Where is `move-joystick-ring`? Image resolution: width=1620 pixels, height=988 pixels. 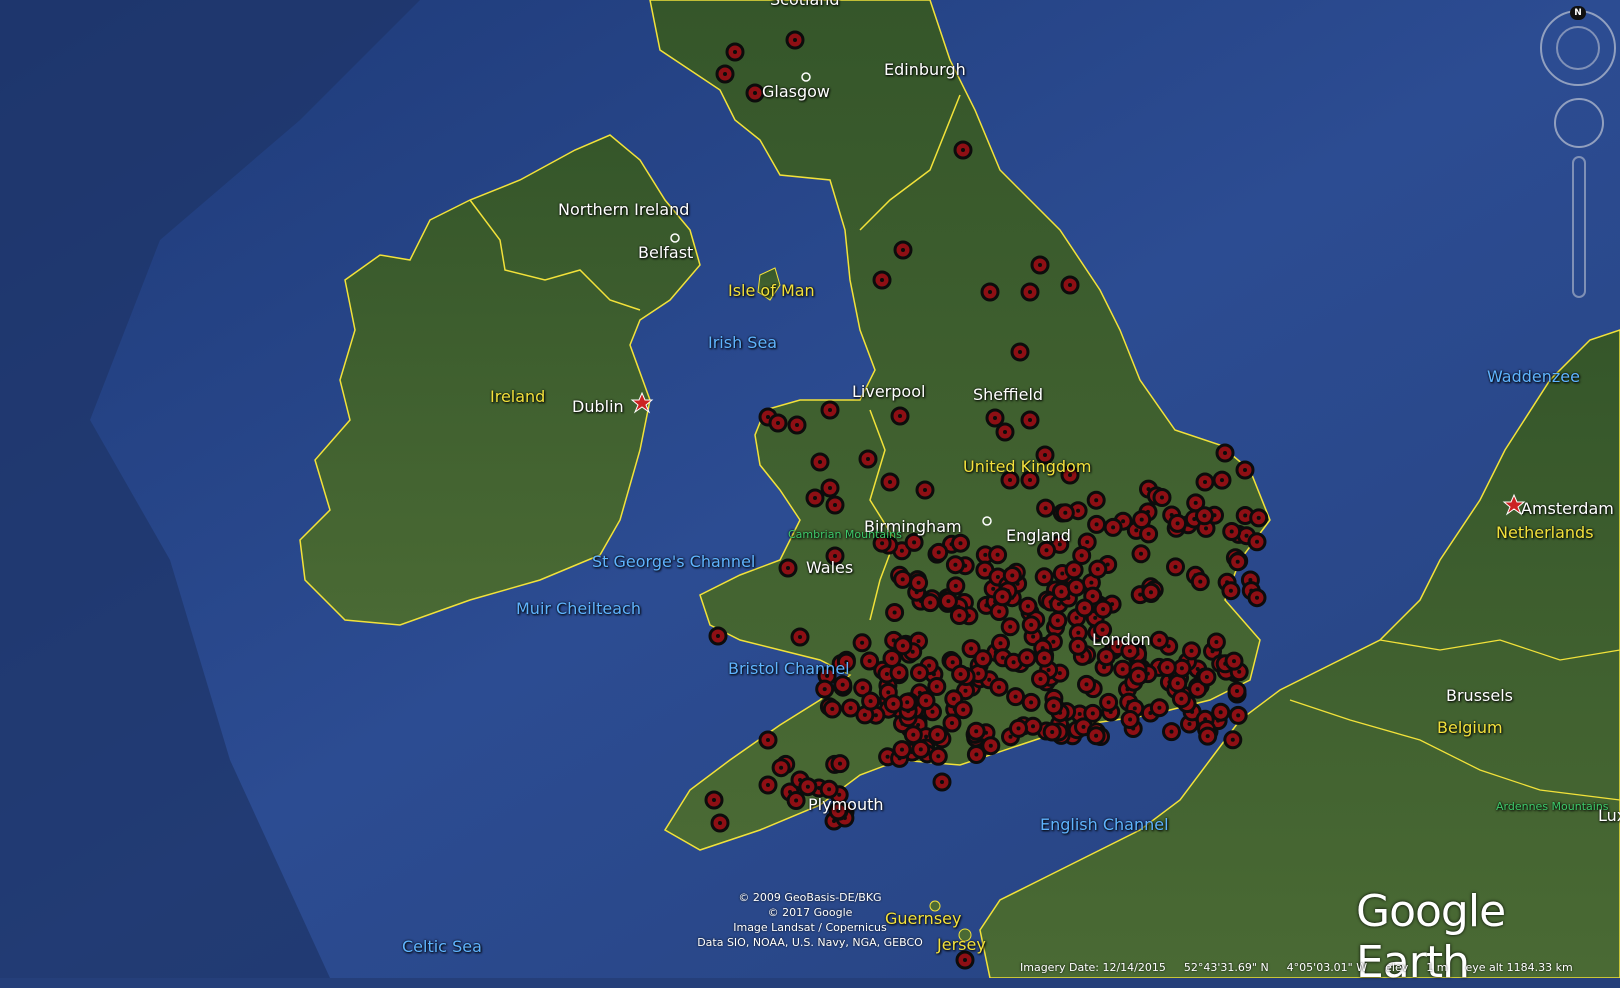
move-joystick-ring is located at coordinates (1579, 123).